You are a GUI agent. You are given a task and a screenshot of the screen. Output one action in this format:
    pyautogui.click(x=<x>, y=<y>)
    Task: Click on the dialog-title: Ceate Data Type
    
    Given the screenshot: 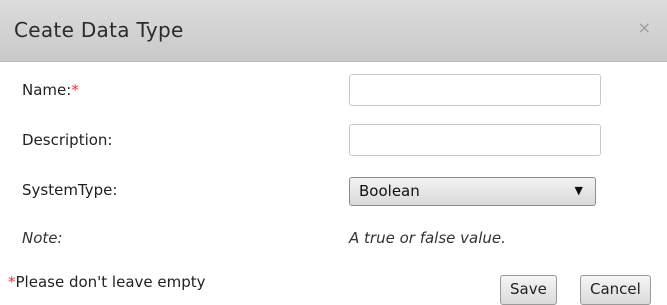 What is the action you would take?
    pyautogui.click(x=99, y=30)
    